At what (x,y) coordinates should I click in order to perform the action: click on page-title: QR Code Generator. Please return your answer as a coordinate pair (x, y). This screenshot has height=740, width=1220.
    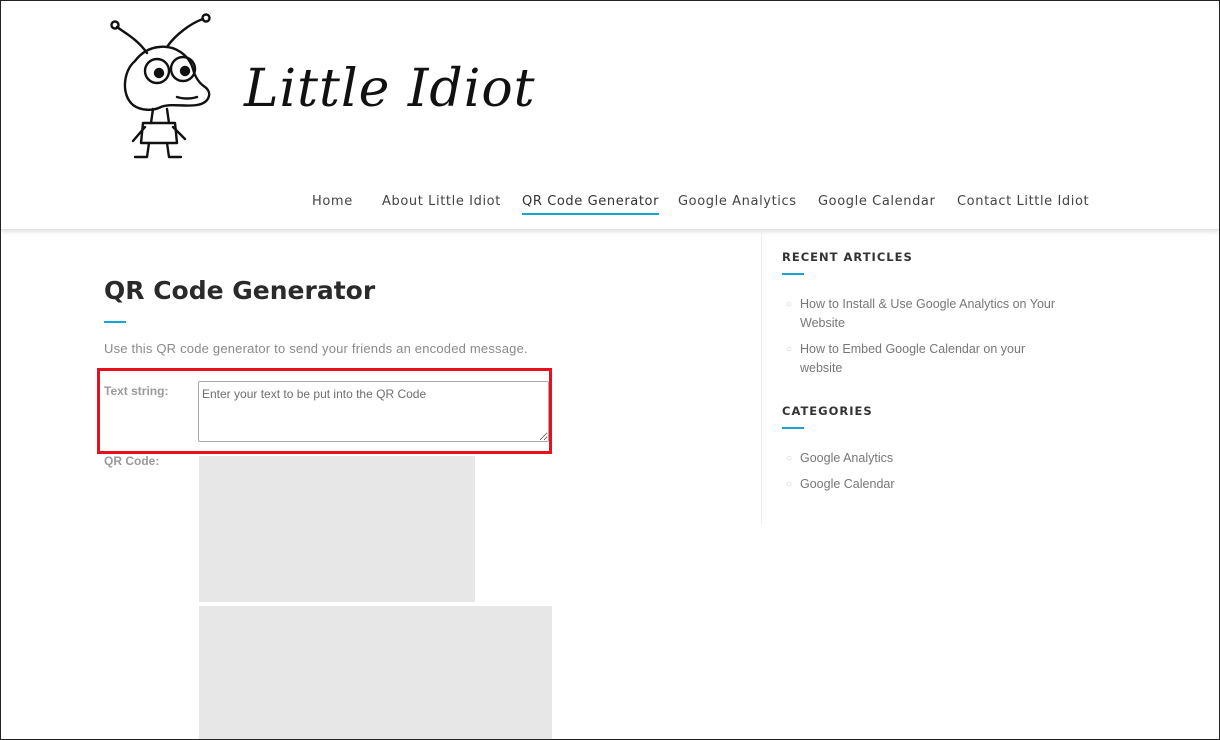
    Looking at the image, I should click on (240, 290).